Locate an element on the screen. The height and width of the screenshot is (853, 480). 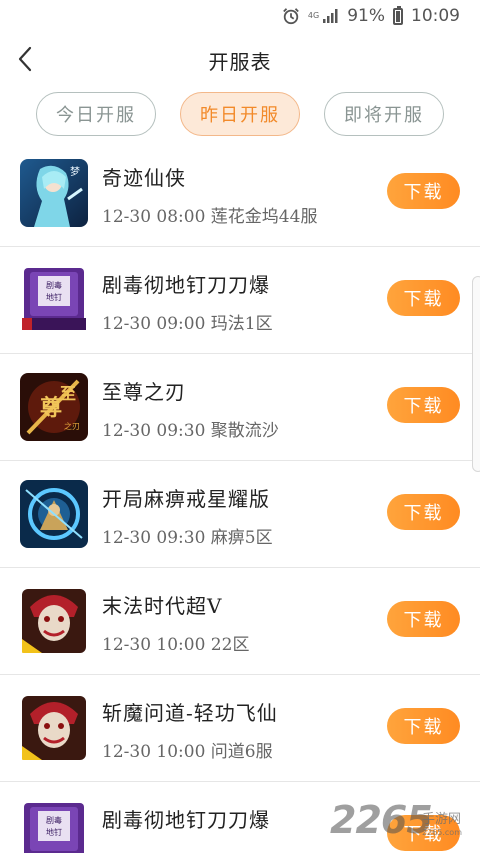
game-name: 斩魔问道-轻功飞仙 is located at coordinates (190, 713).